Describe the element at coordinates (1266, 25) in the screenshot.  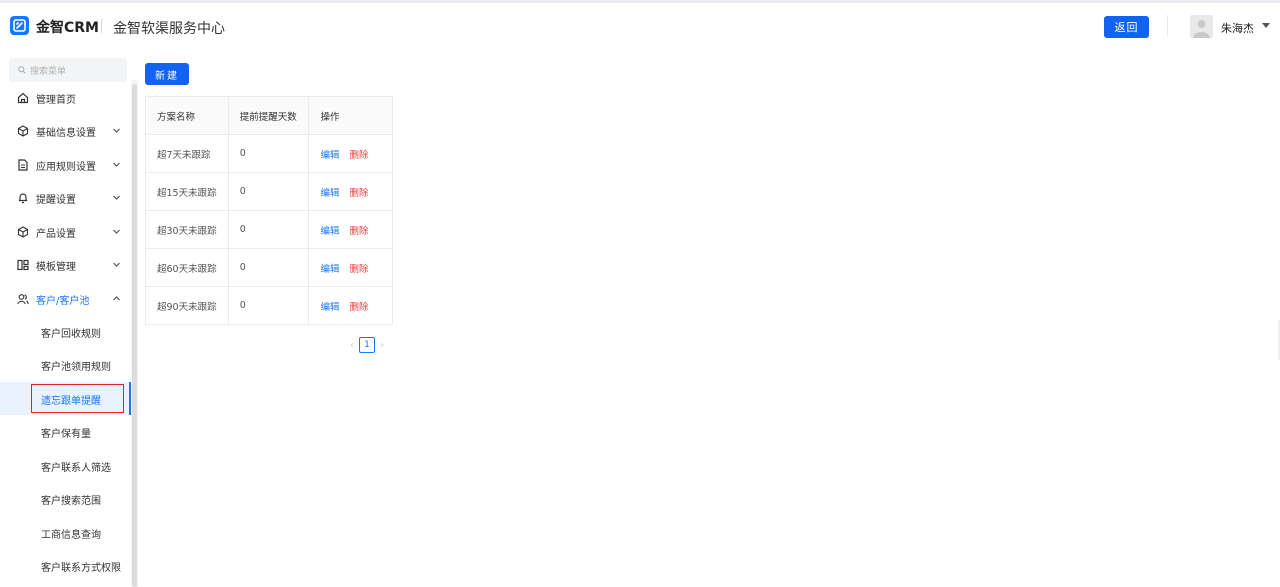
I see `caret-down-icon` at that location.